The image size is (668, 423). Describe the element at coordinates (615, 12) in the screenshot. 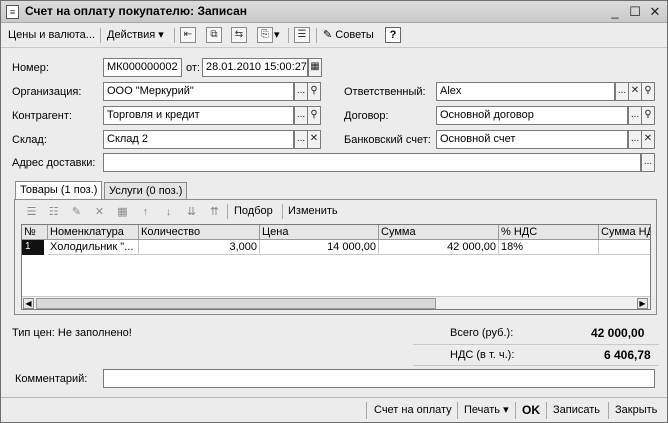

I see `minimize-button: _` at that location.